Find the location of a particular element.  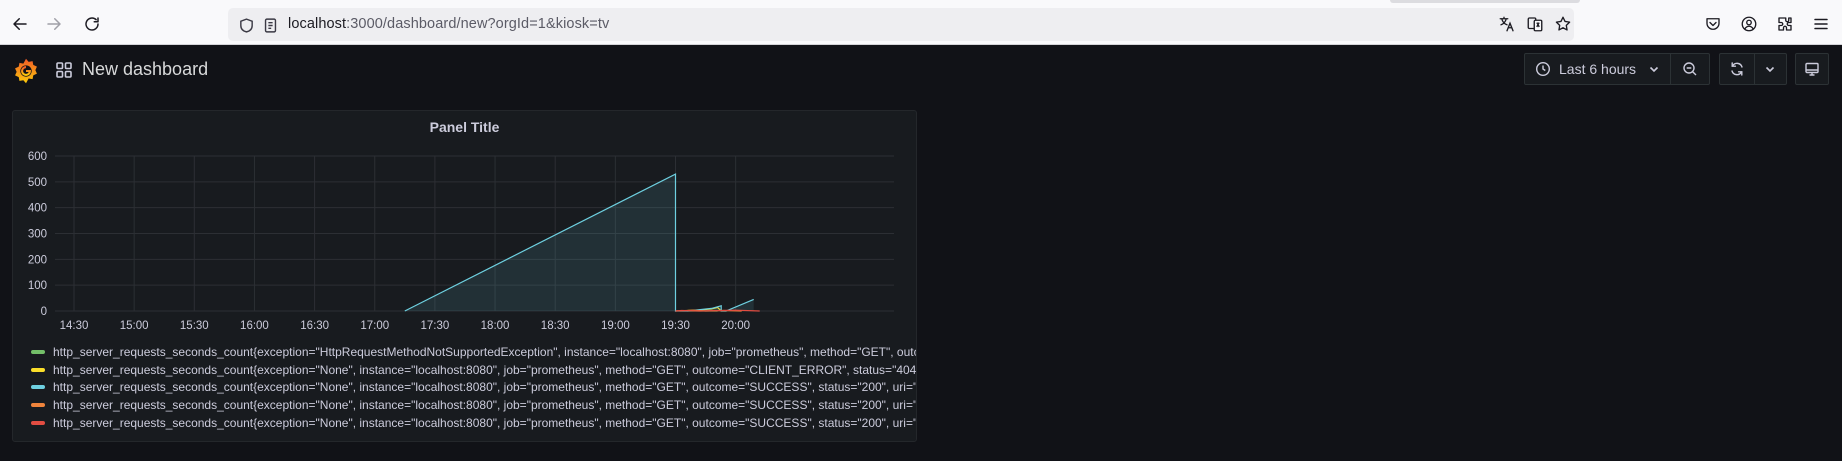

account-icon is located at coordinates (1749, 24).